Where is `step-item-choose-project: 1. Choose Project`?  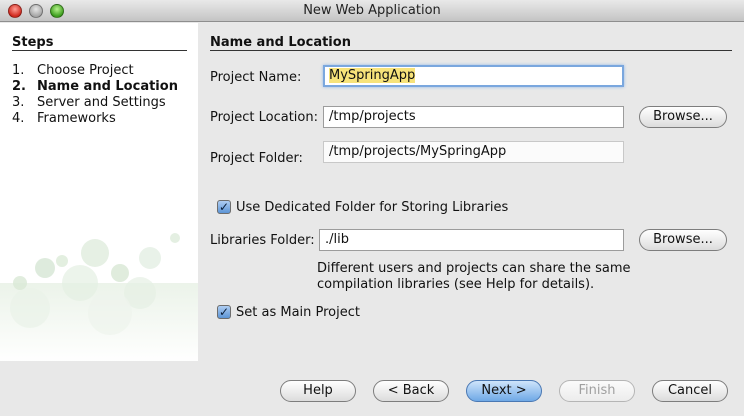
step-item-choose-project: 1. Choose Project is located at coordinates (95, 71).